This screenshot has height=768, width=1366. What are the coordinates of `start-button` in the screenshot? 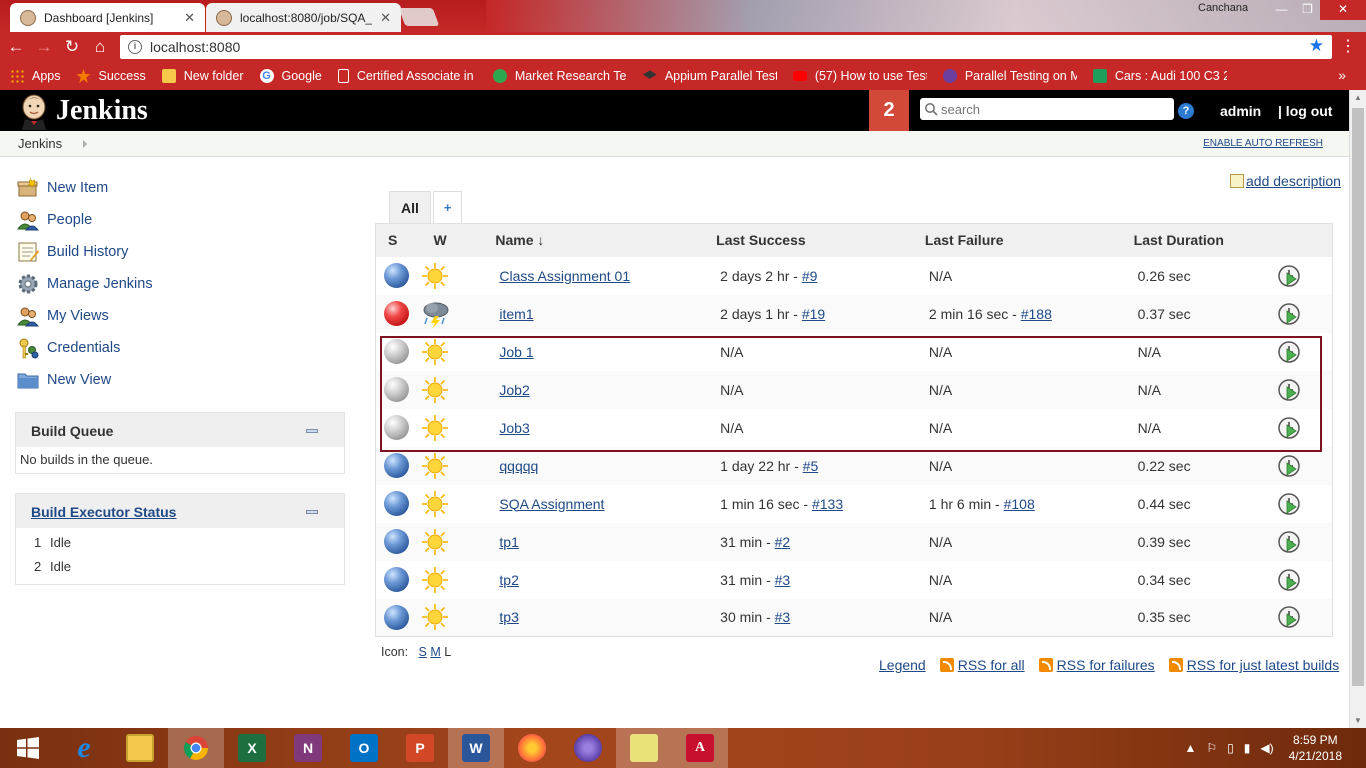 It's located at (28, 748).